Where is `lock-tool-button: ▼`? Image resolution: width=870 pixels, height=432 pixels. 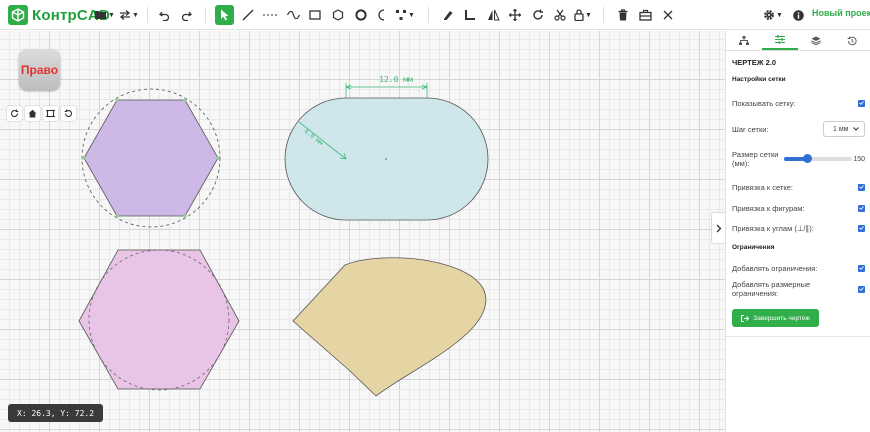 lock-tool-button: ▼ is located at coordinates (583, 15).